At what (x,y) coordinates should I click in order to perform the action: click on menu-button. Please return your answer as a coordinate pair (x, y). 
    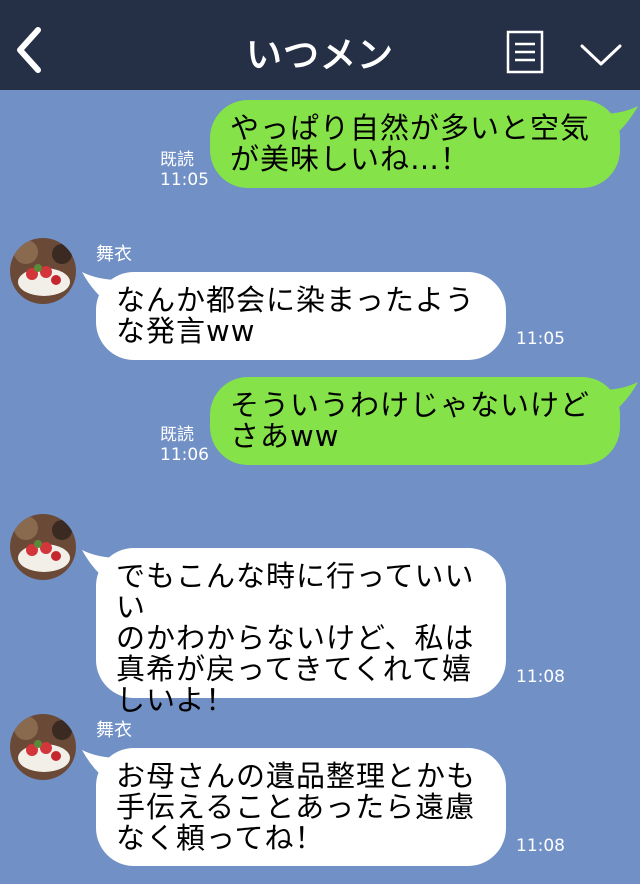
    Looking at the image, I should click on (525, 52).